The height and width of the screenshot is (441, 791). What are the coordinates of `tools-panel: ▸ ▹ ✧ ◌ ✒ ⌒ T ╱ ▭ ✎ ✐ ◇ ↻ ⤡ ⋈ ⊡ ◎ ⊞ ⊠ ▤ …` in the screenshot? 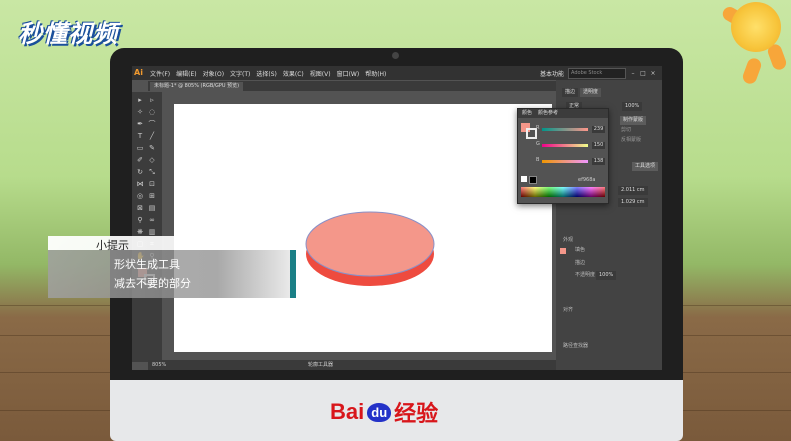 It's located at (147, 227).